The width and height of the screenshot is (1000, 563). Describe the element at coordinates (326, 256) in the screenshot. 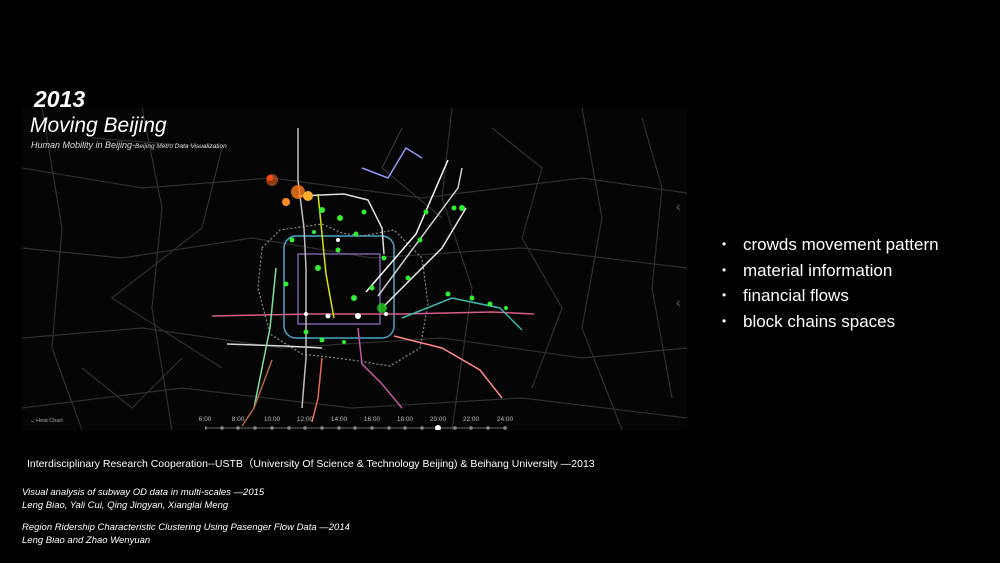

I see `yellow-line` at that location.